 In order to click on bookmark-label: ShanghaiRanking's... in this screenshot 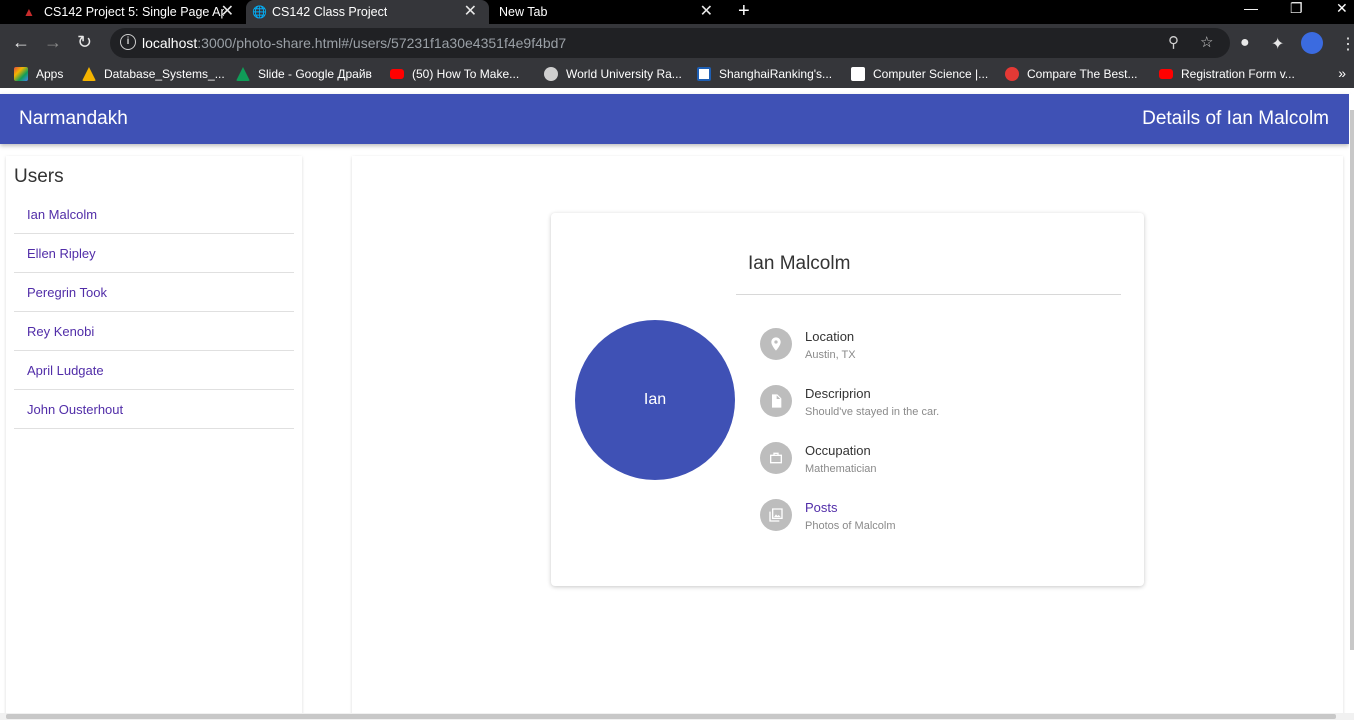, I will do `click(776, 74)`.